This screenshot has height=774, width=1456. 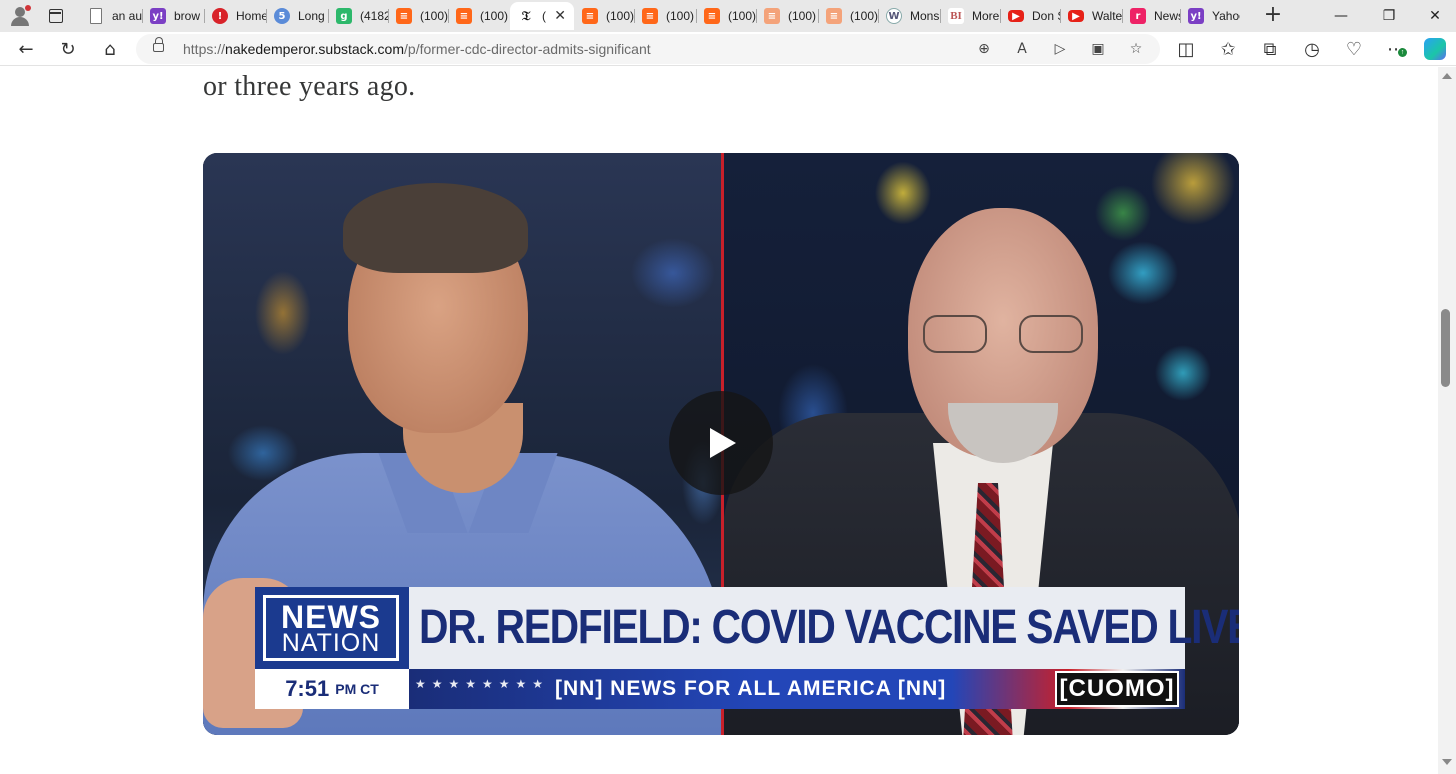 I want to click on tab-label: Walte, so click(x=1107, y=16).